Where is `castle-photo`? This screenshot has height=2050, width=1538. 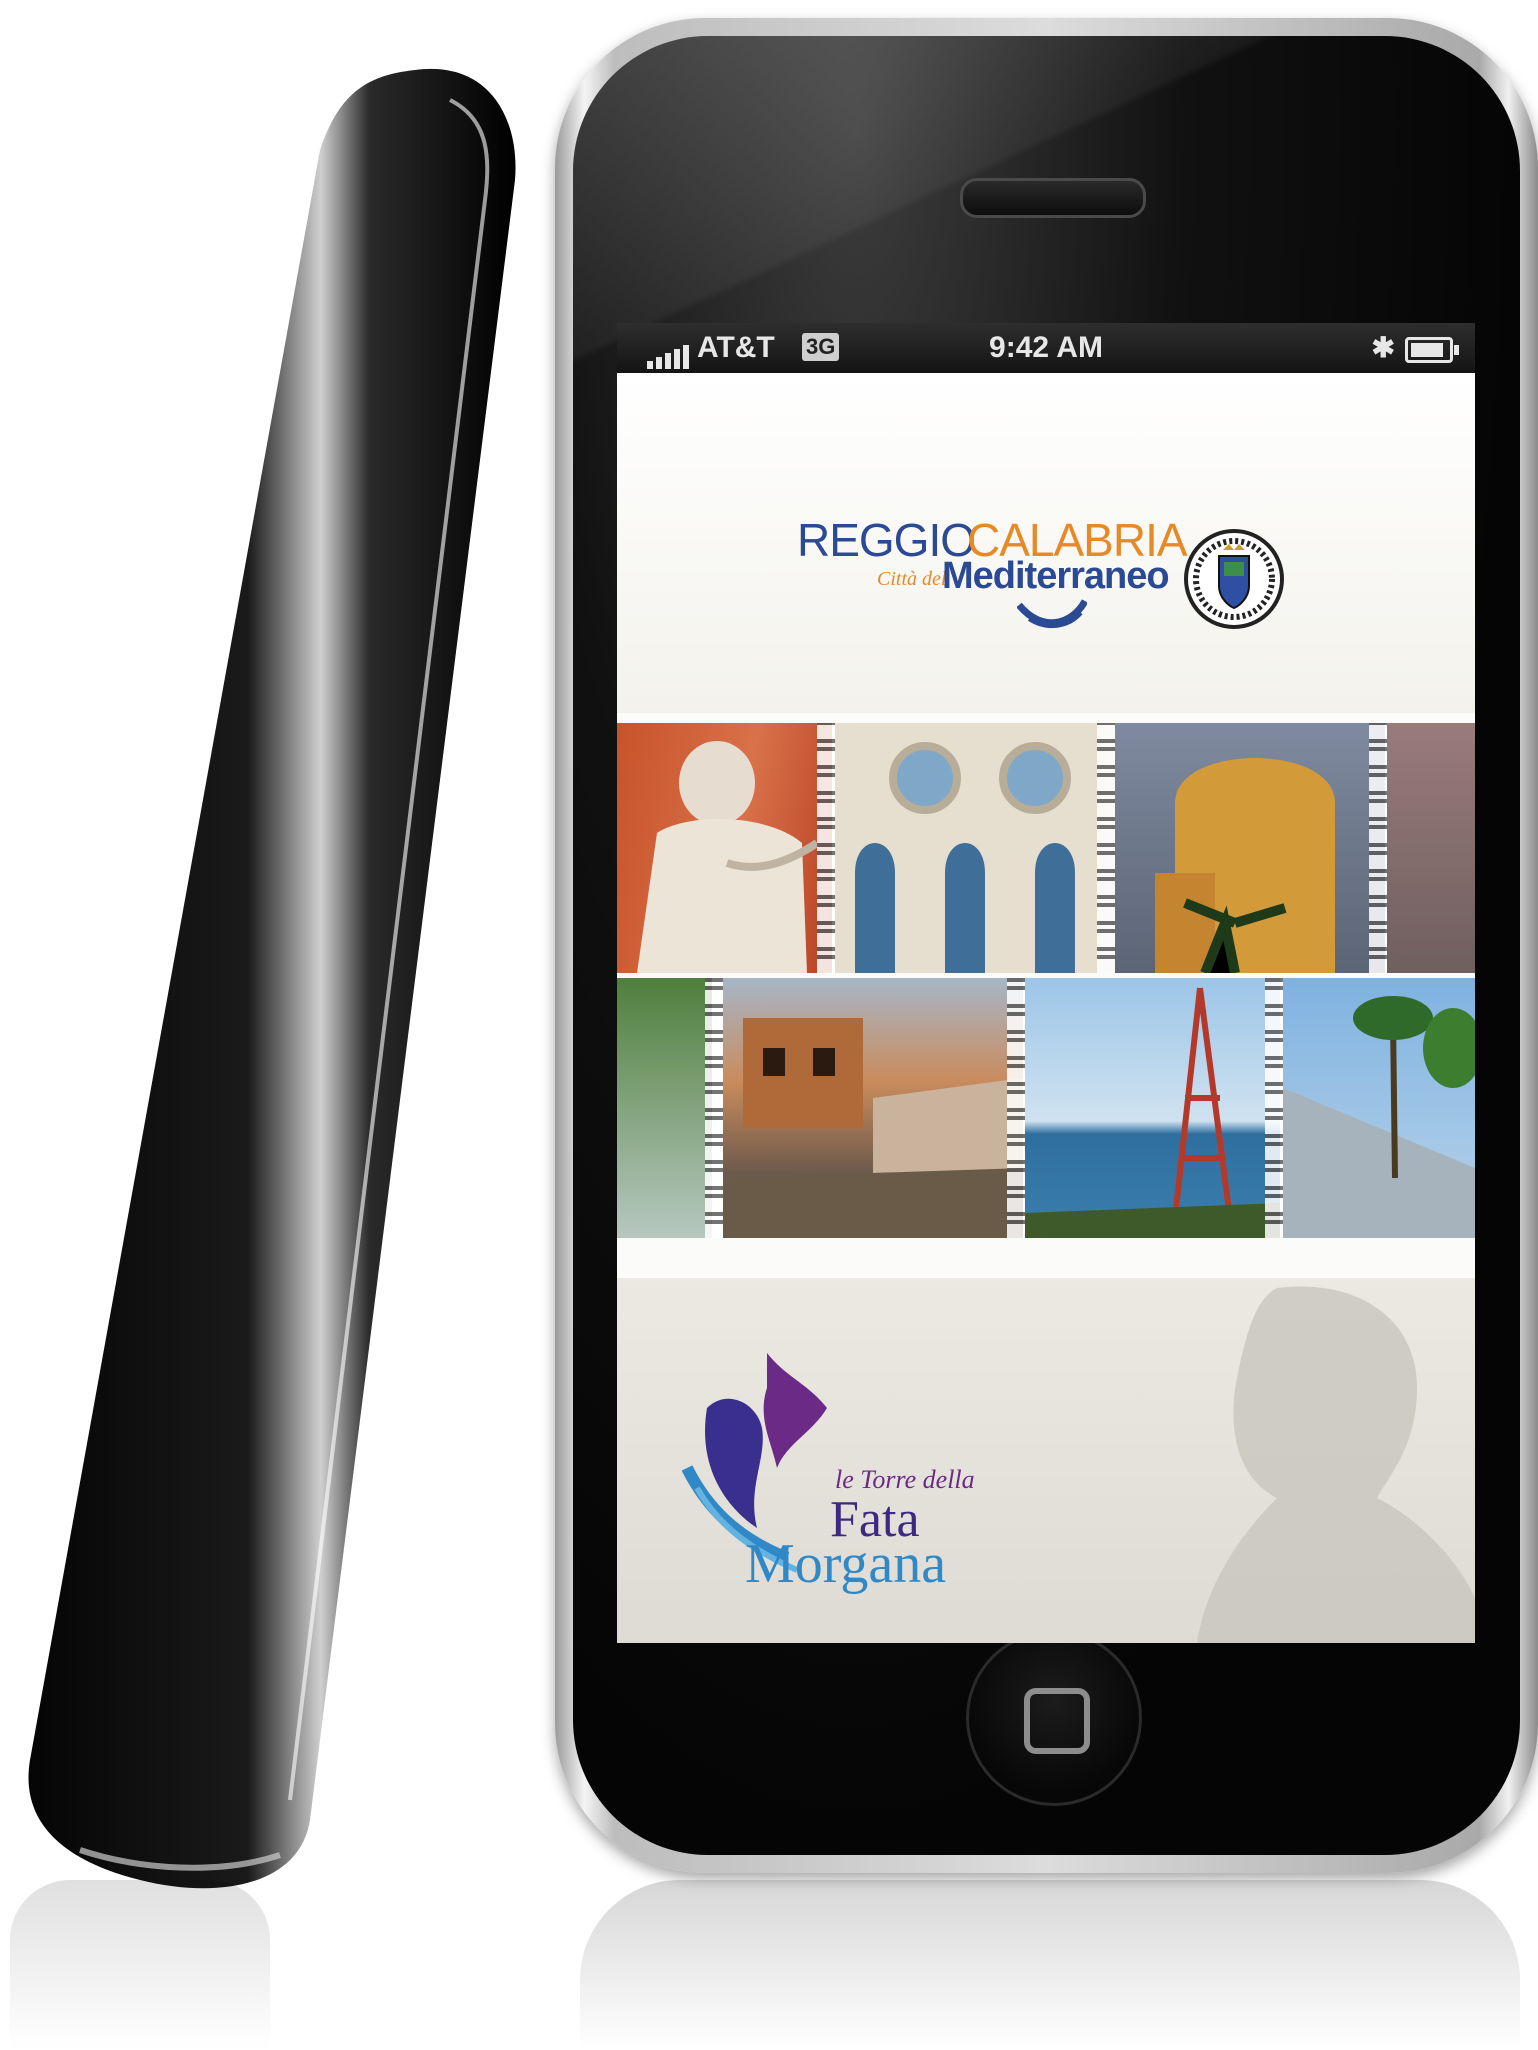 castle-photo is located at coordinates (1250, 848).